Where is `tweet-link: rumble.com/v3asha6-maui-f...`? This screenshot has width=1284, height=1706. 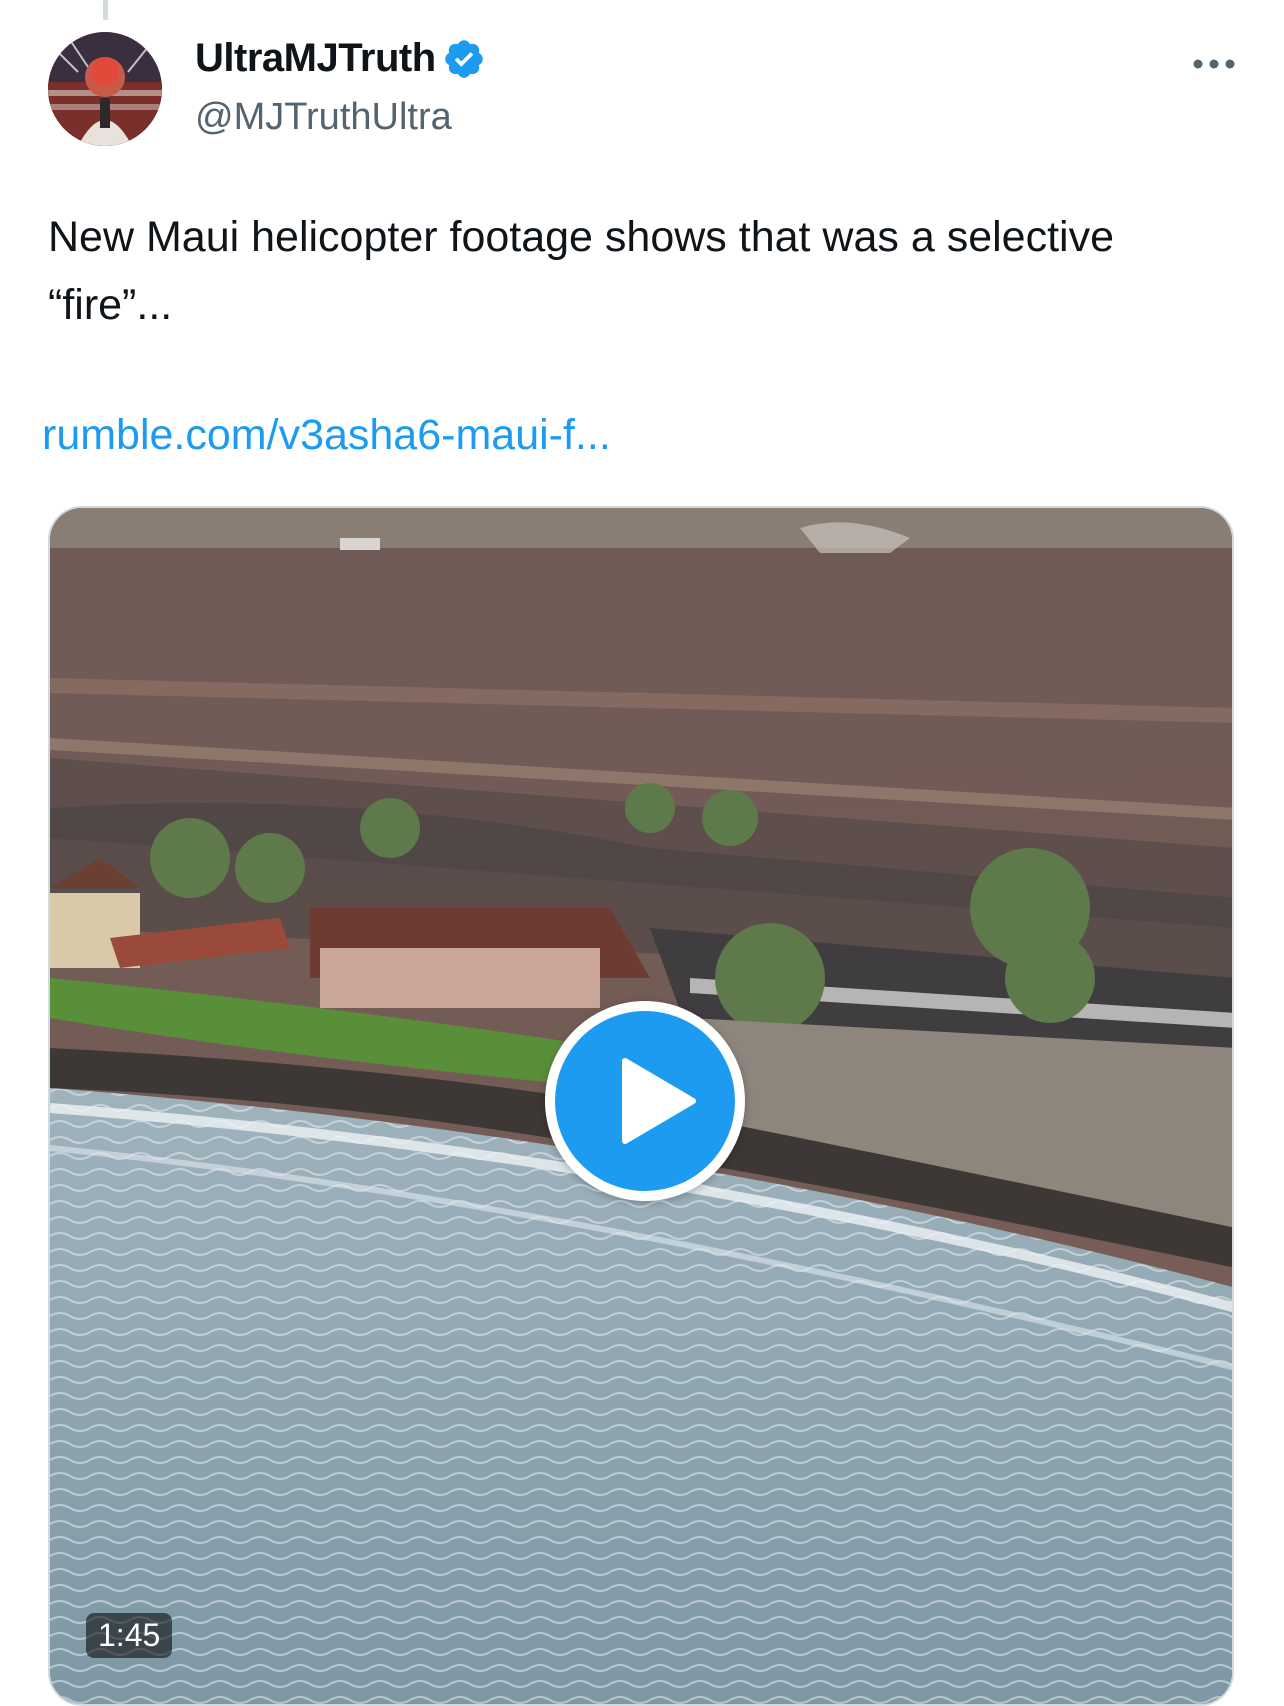
tweet-link: rumble.com/v3asha6-maui-f... is located at coordinates (326, 435).